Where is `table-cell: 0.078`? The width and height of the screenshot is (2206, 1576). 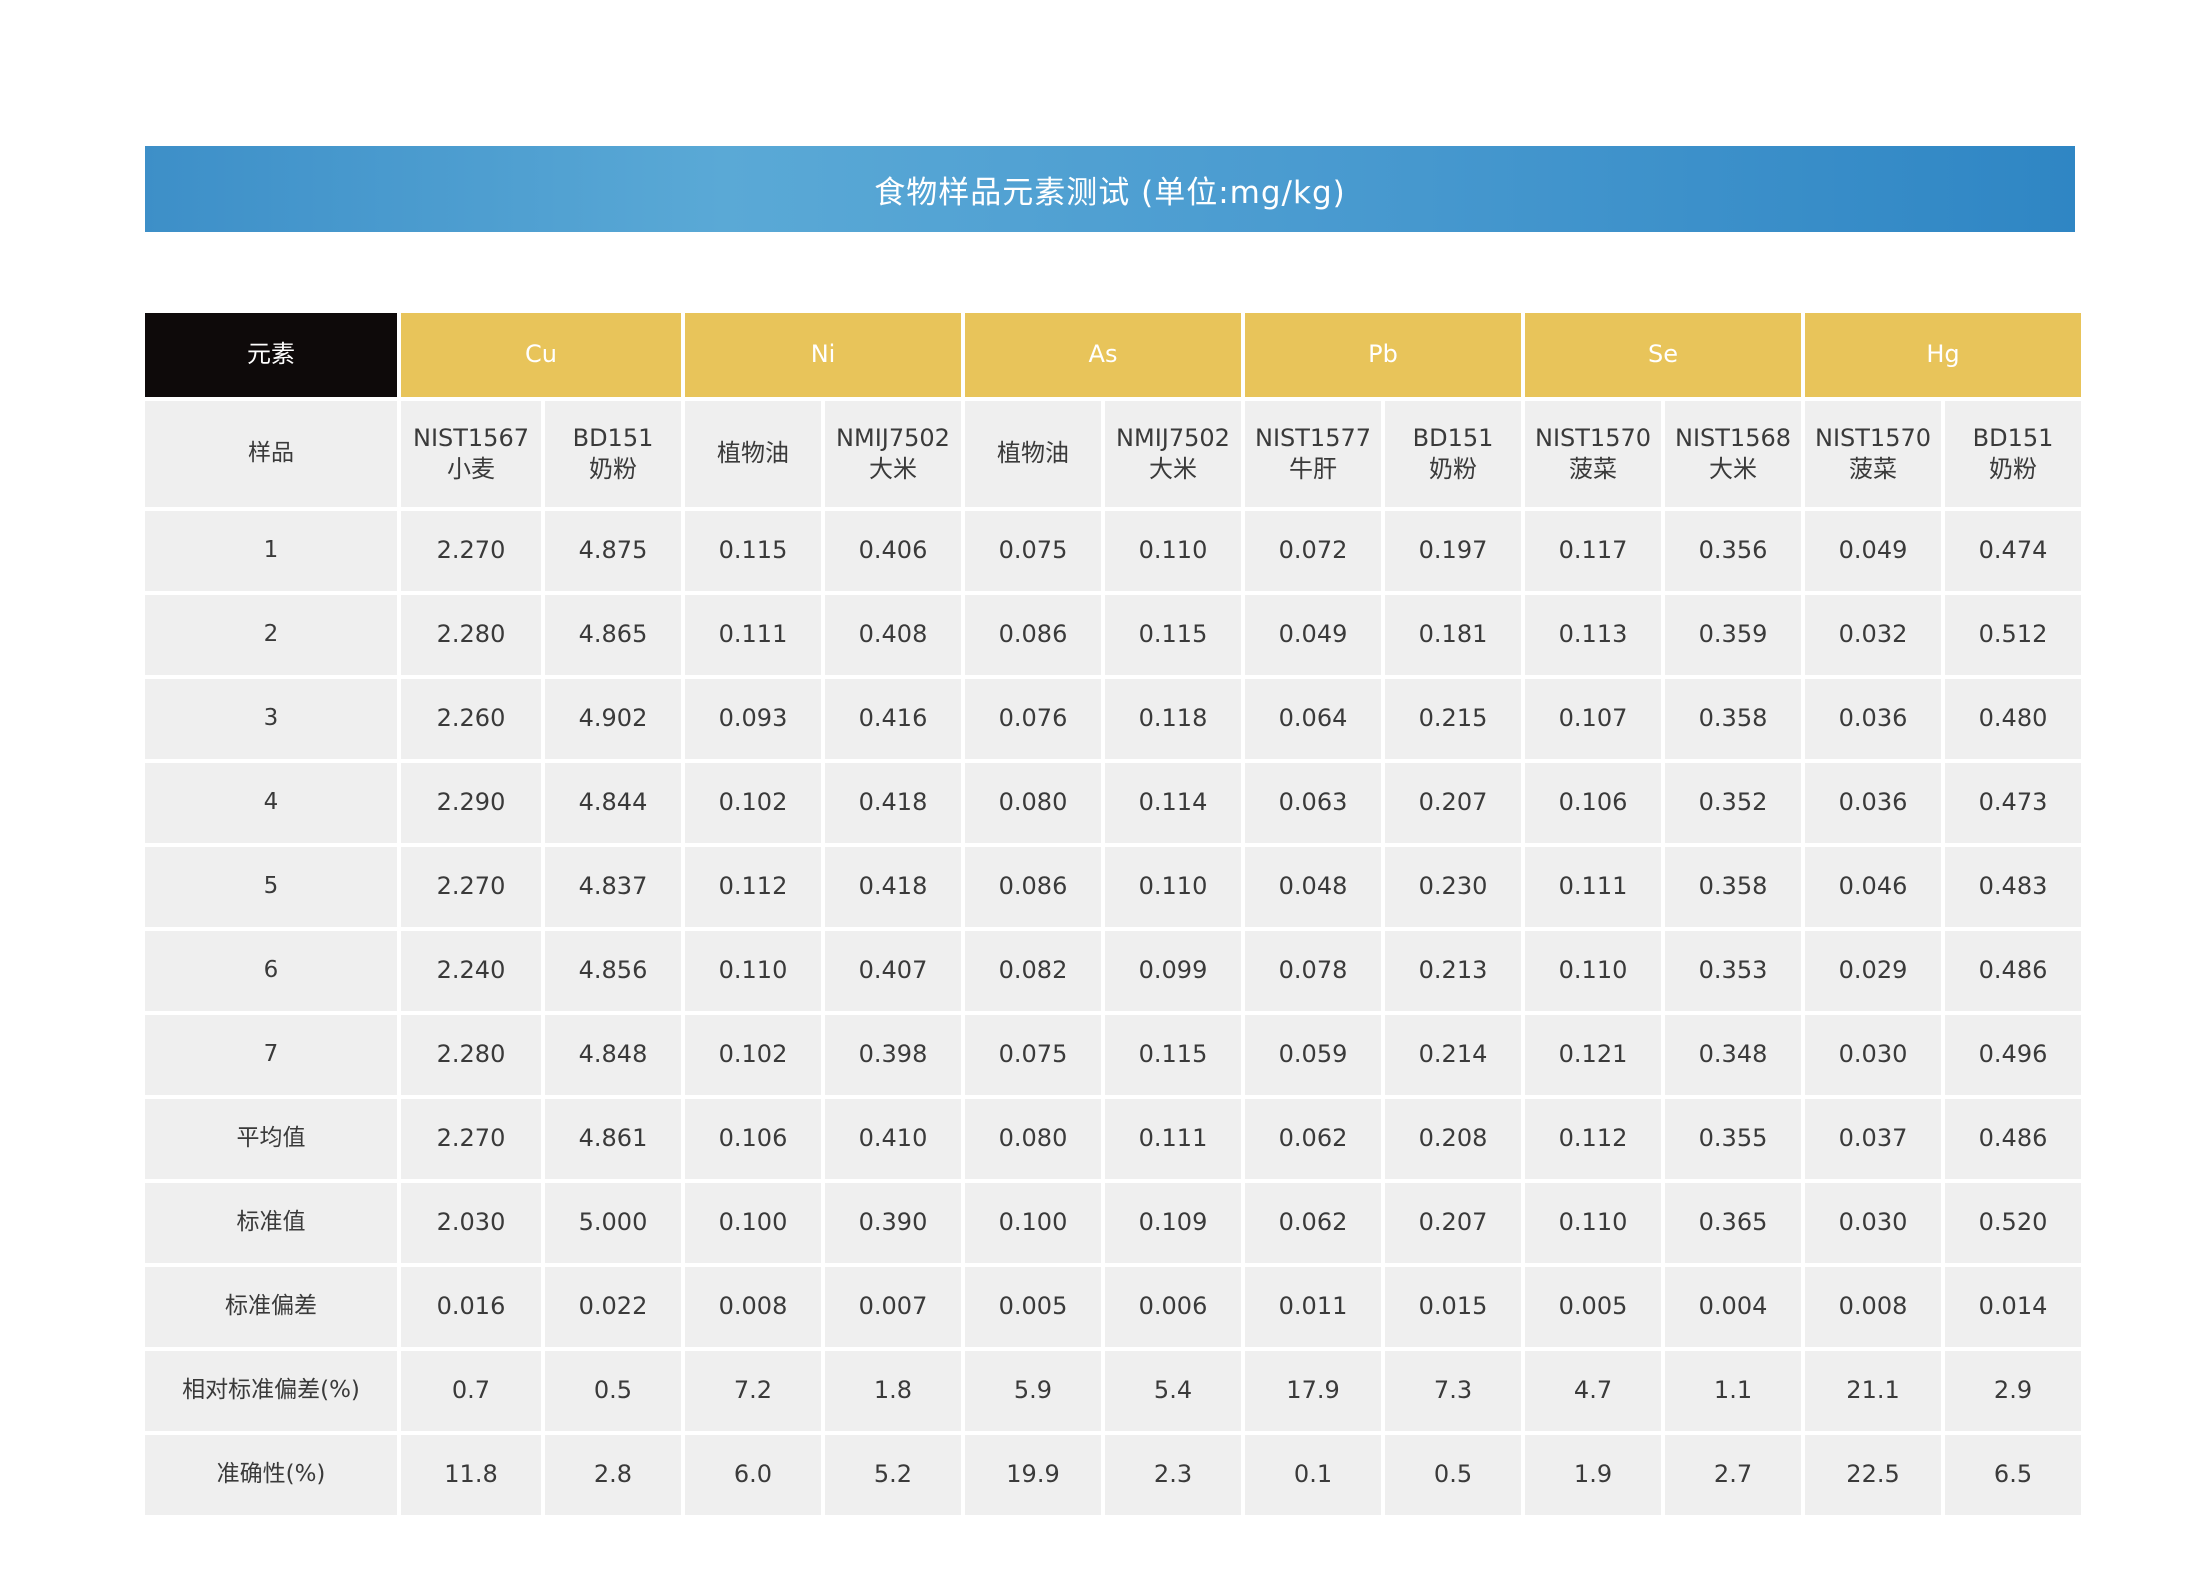
table-cell: 0.078 is located at coordinates (1313, 971).